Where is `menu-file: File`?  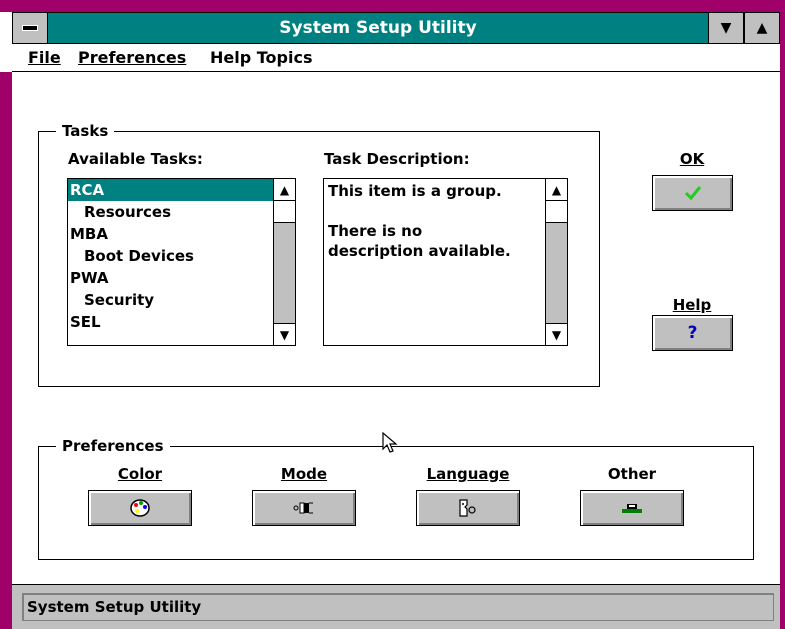 menu-file: File is located at coordinates (44, 57).